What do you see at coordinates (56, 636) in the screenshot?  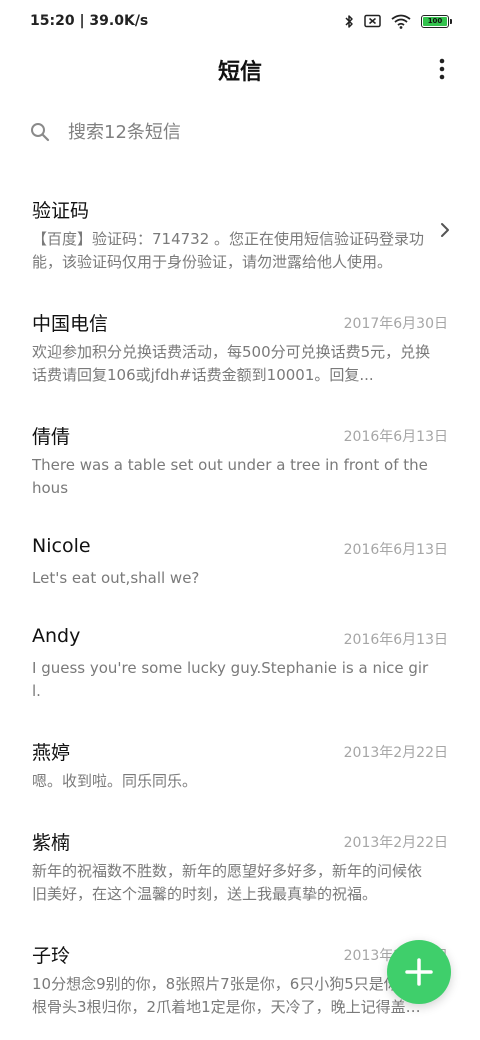 I see `conversation-name: Andy` at bounding box center [56, 636].